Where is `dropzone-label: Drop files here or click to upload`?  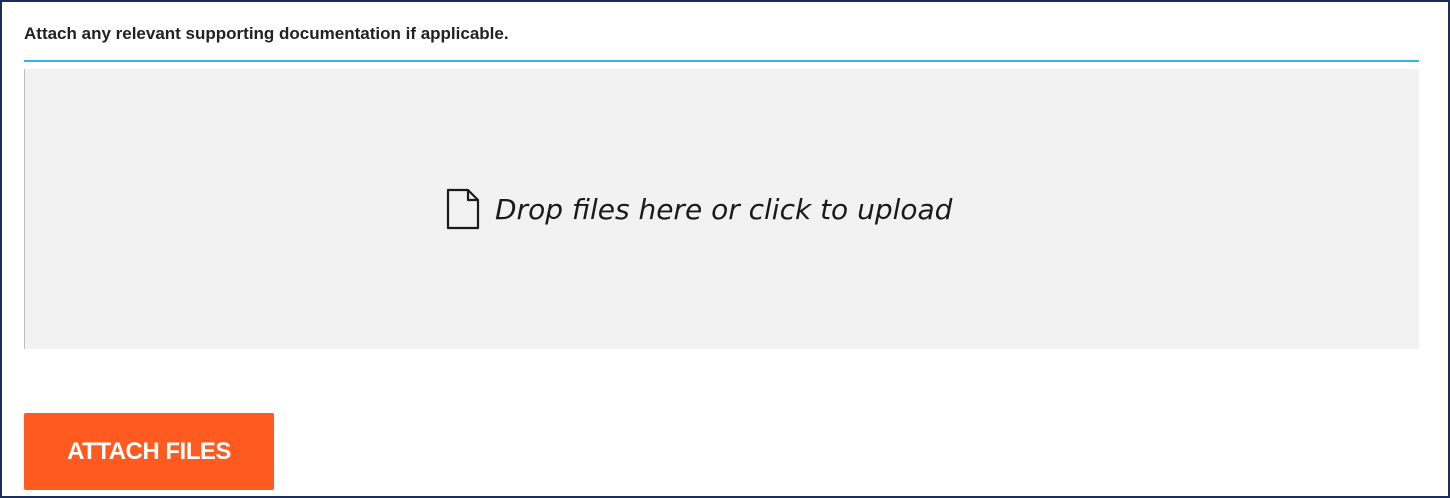 dropzone-label: Drop files here or click to upload is located at coordinates (724, 209).